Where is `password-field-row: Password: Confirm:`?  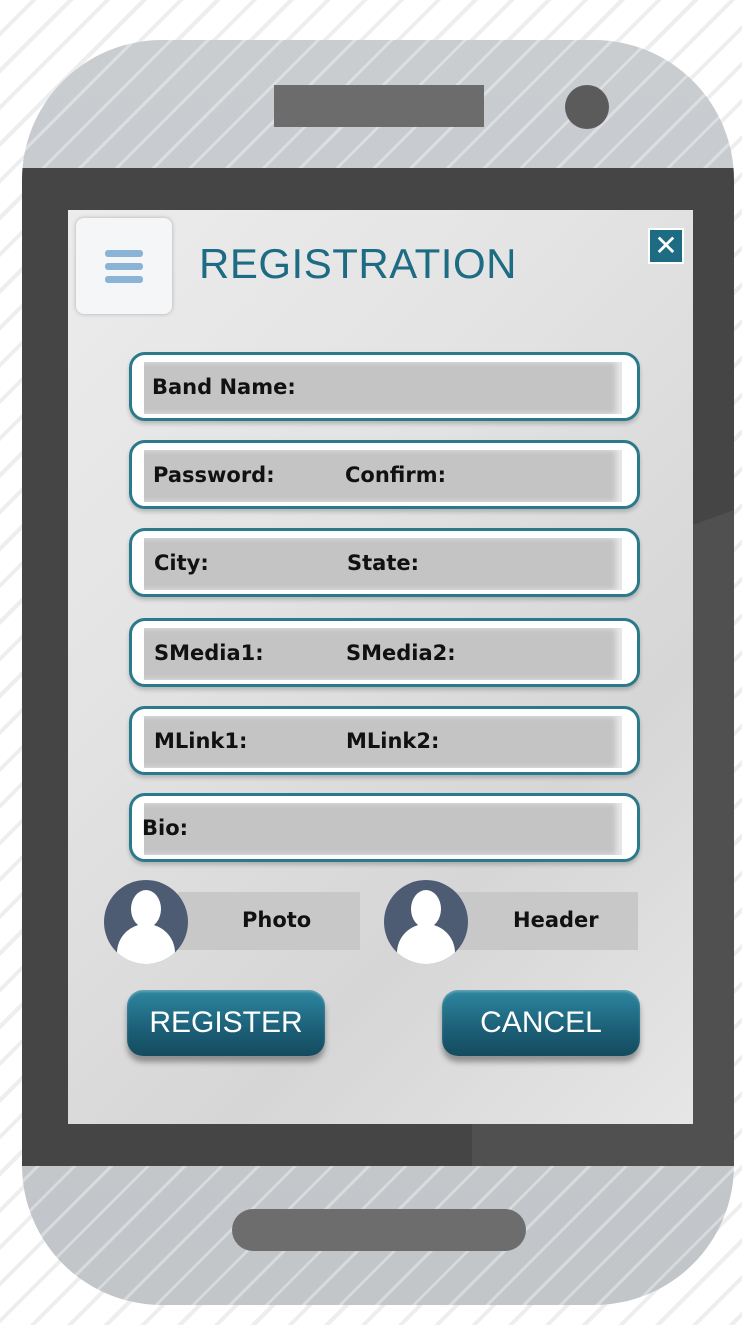
password-field-row: Password: Confirm: is located at coordinates (384, 474).